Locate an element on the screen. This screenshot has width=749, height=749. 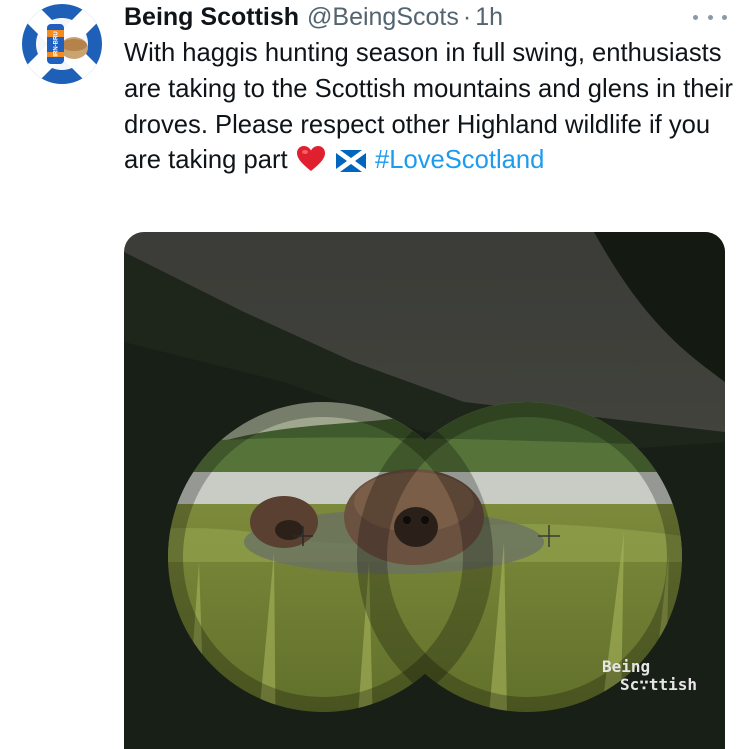
tweet-header: Being Scottish @BeingScots · 1h is located at coordinates (313, 17).